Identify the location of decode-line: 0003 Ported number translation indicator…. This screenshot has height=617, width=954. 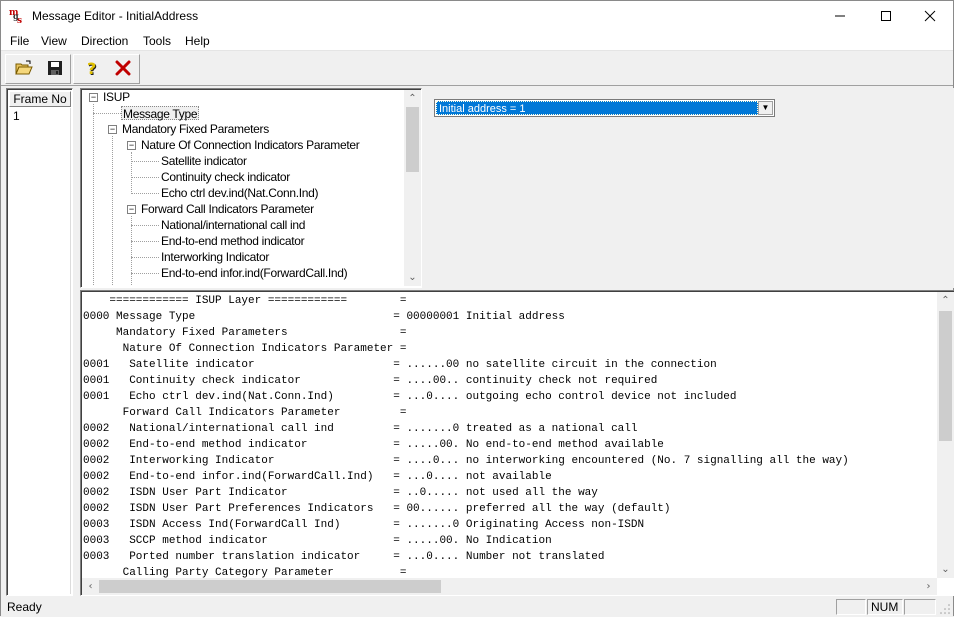
(344, 557).